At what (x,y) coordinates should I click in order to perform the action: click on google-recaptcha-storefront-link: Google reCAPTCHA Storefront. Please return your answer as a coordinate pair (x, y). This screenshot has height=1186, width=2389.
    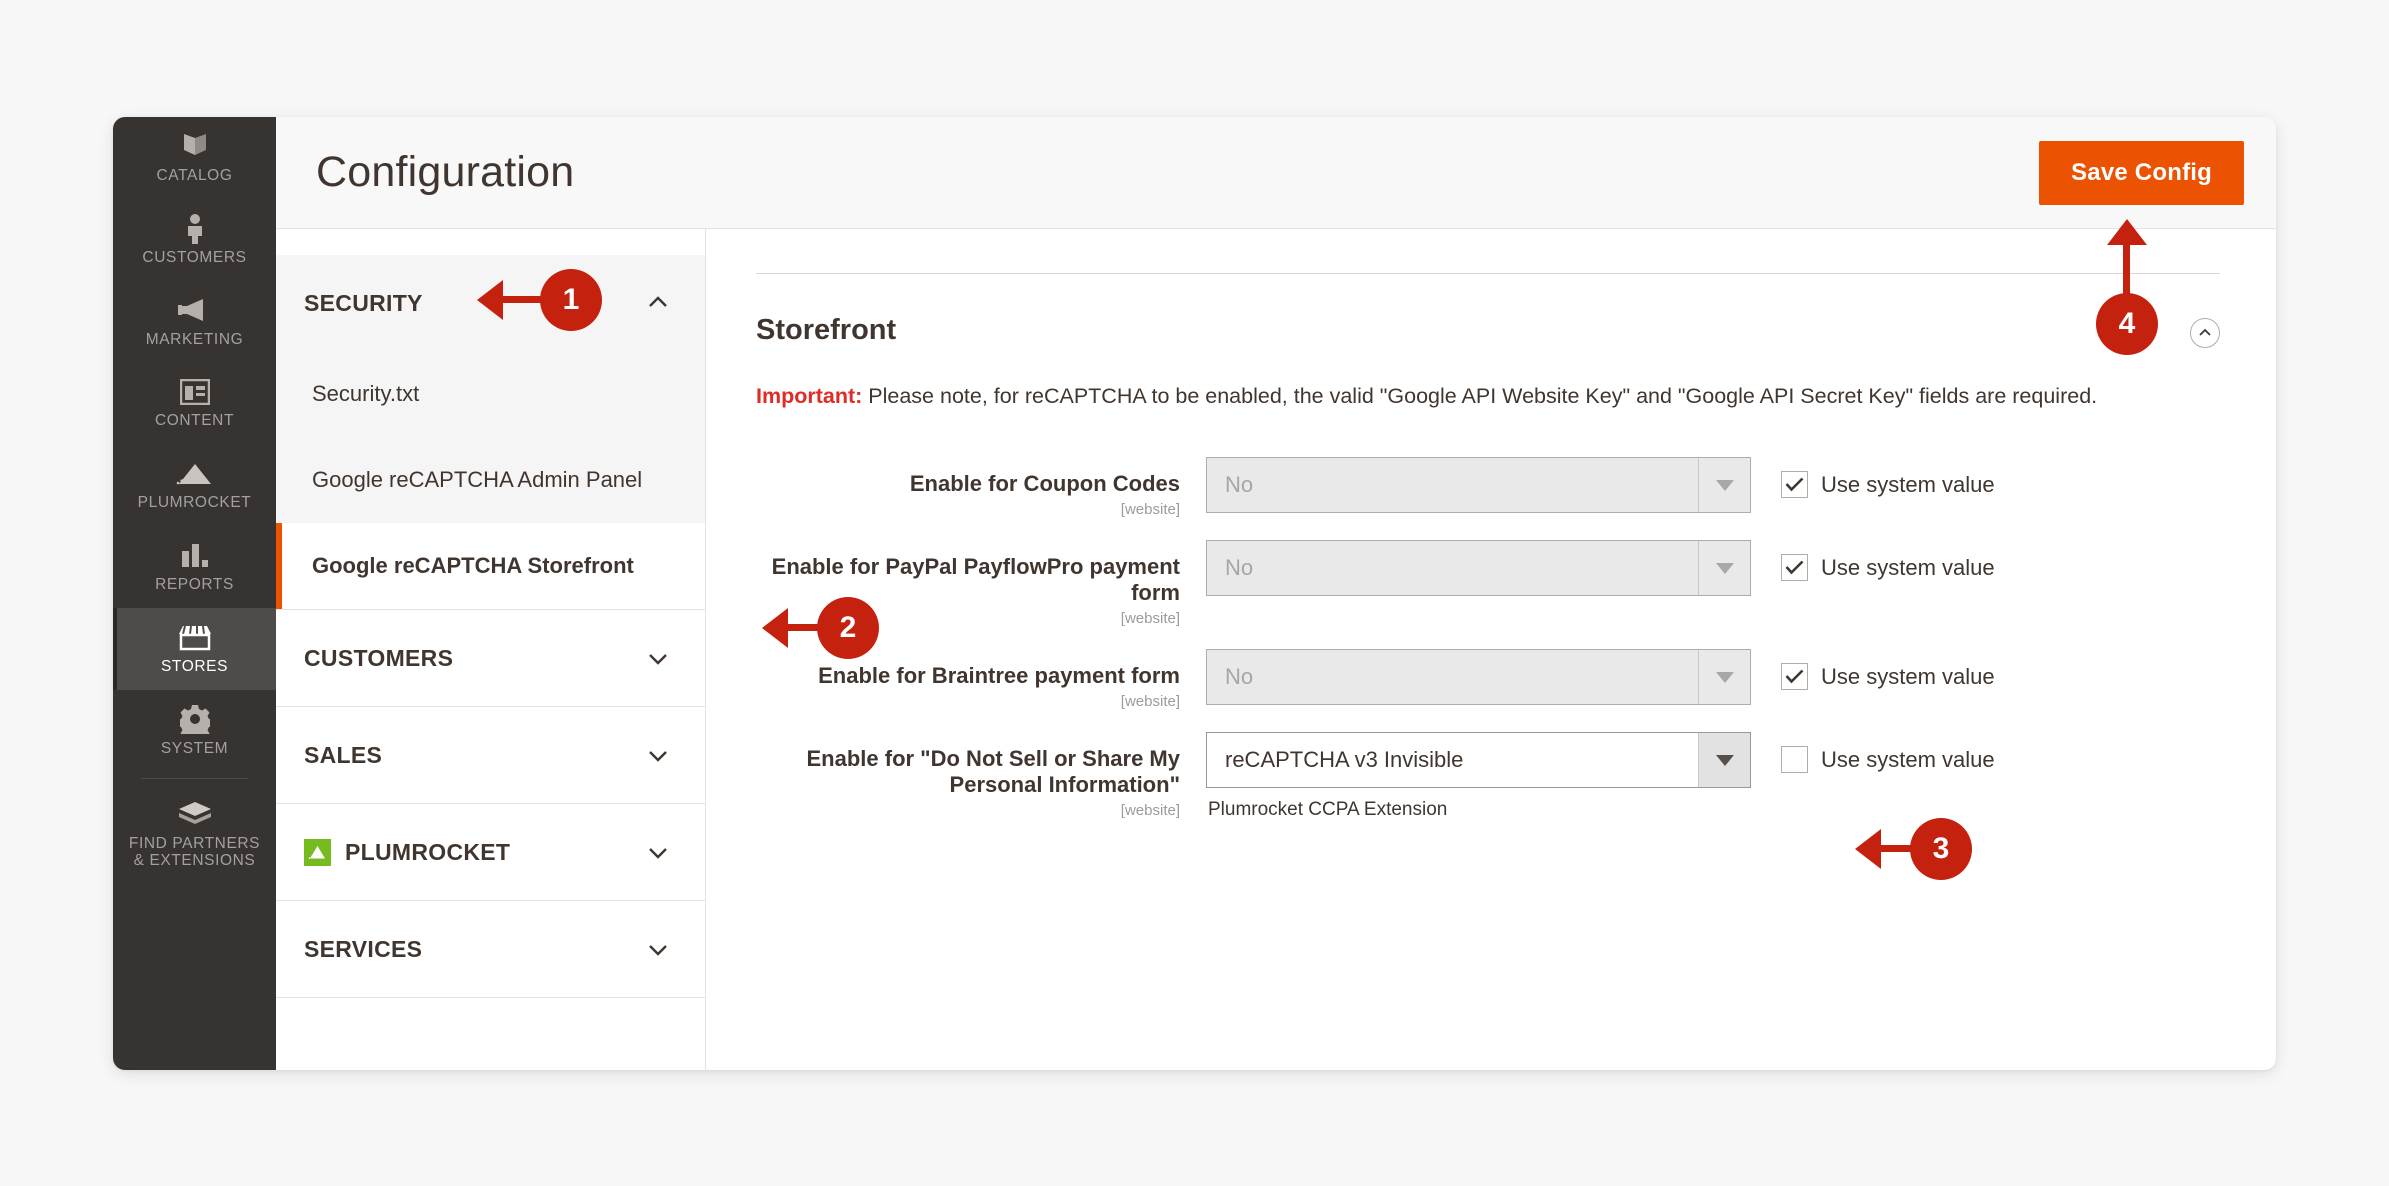
    Looking at the image, I should click on (490, 566).